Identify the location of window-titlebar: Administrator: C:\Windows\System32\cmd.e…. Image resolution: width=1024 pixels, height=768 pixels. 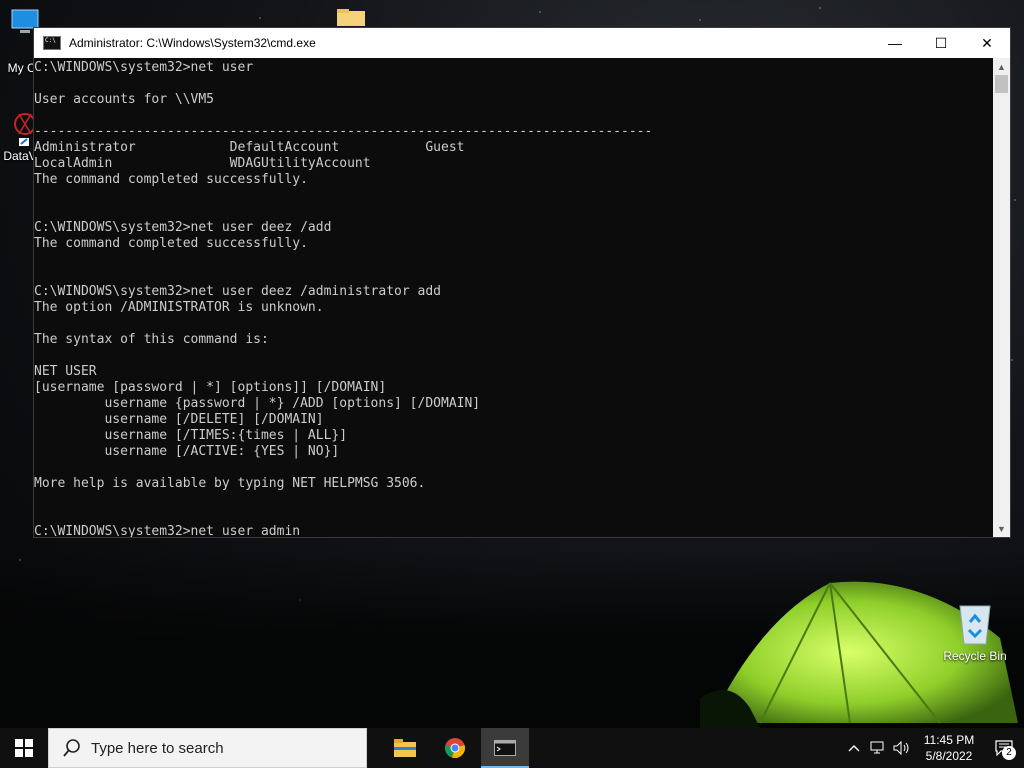
(522, 43).